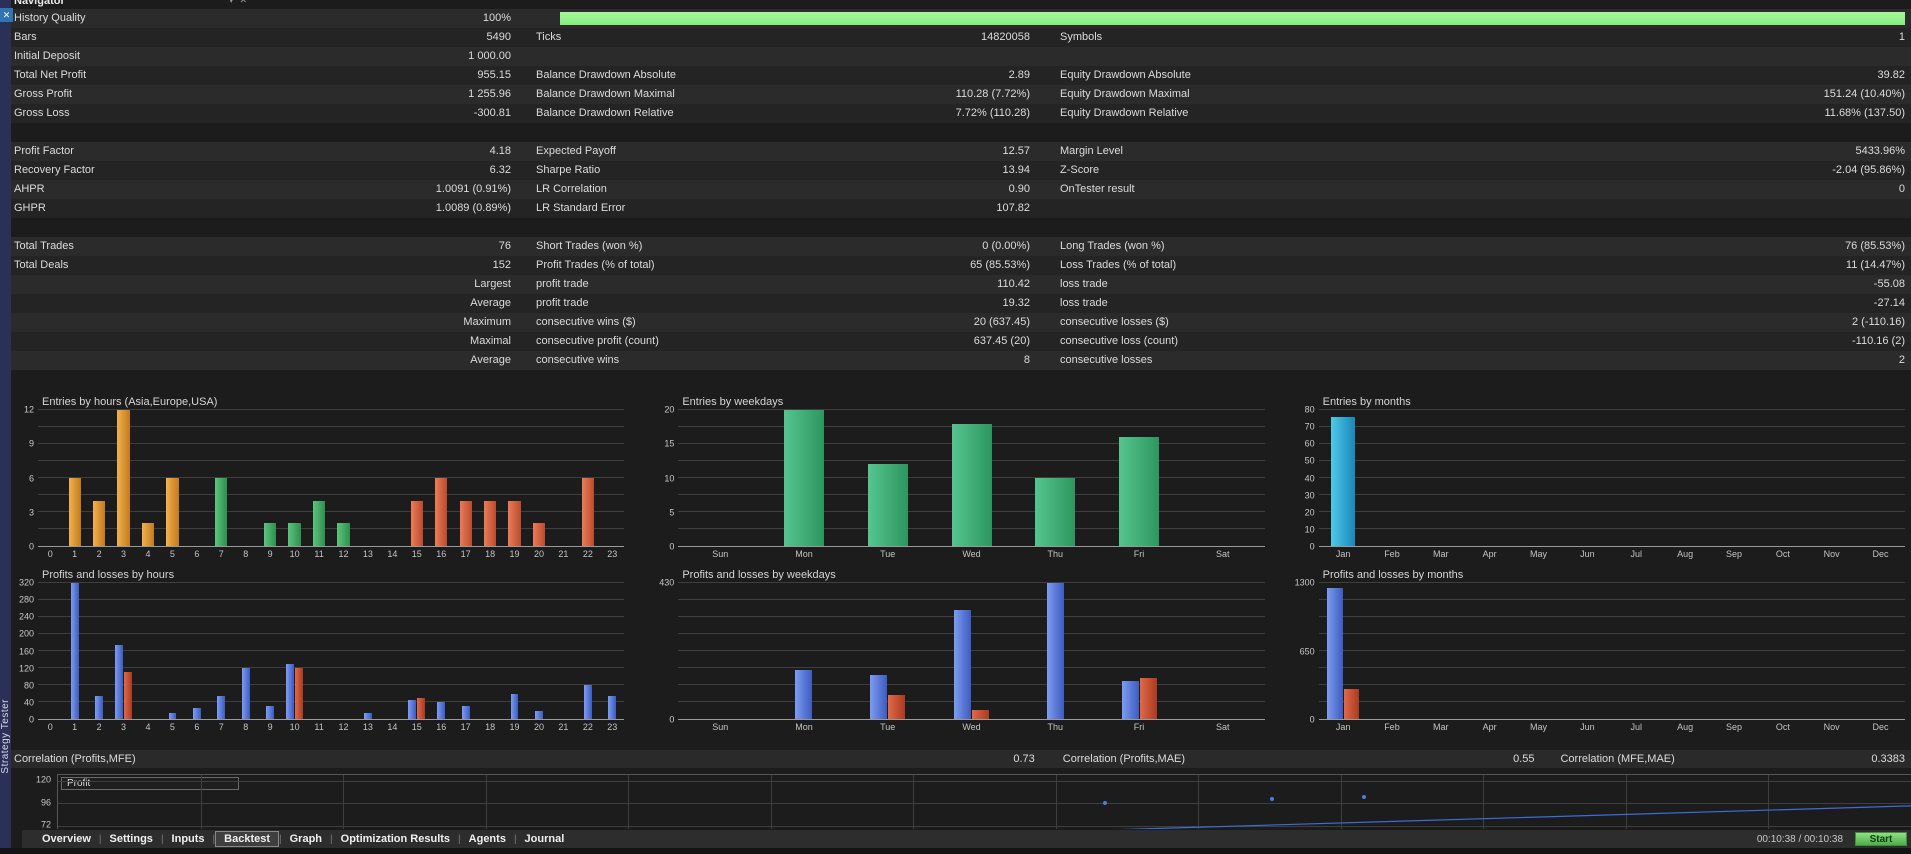 The width and height of the screenshot is (1911, 854). I want to click on correlation-value: 0.3383, so click(1888, 759).